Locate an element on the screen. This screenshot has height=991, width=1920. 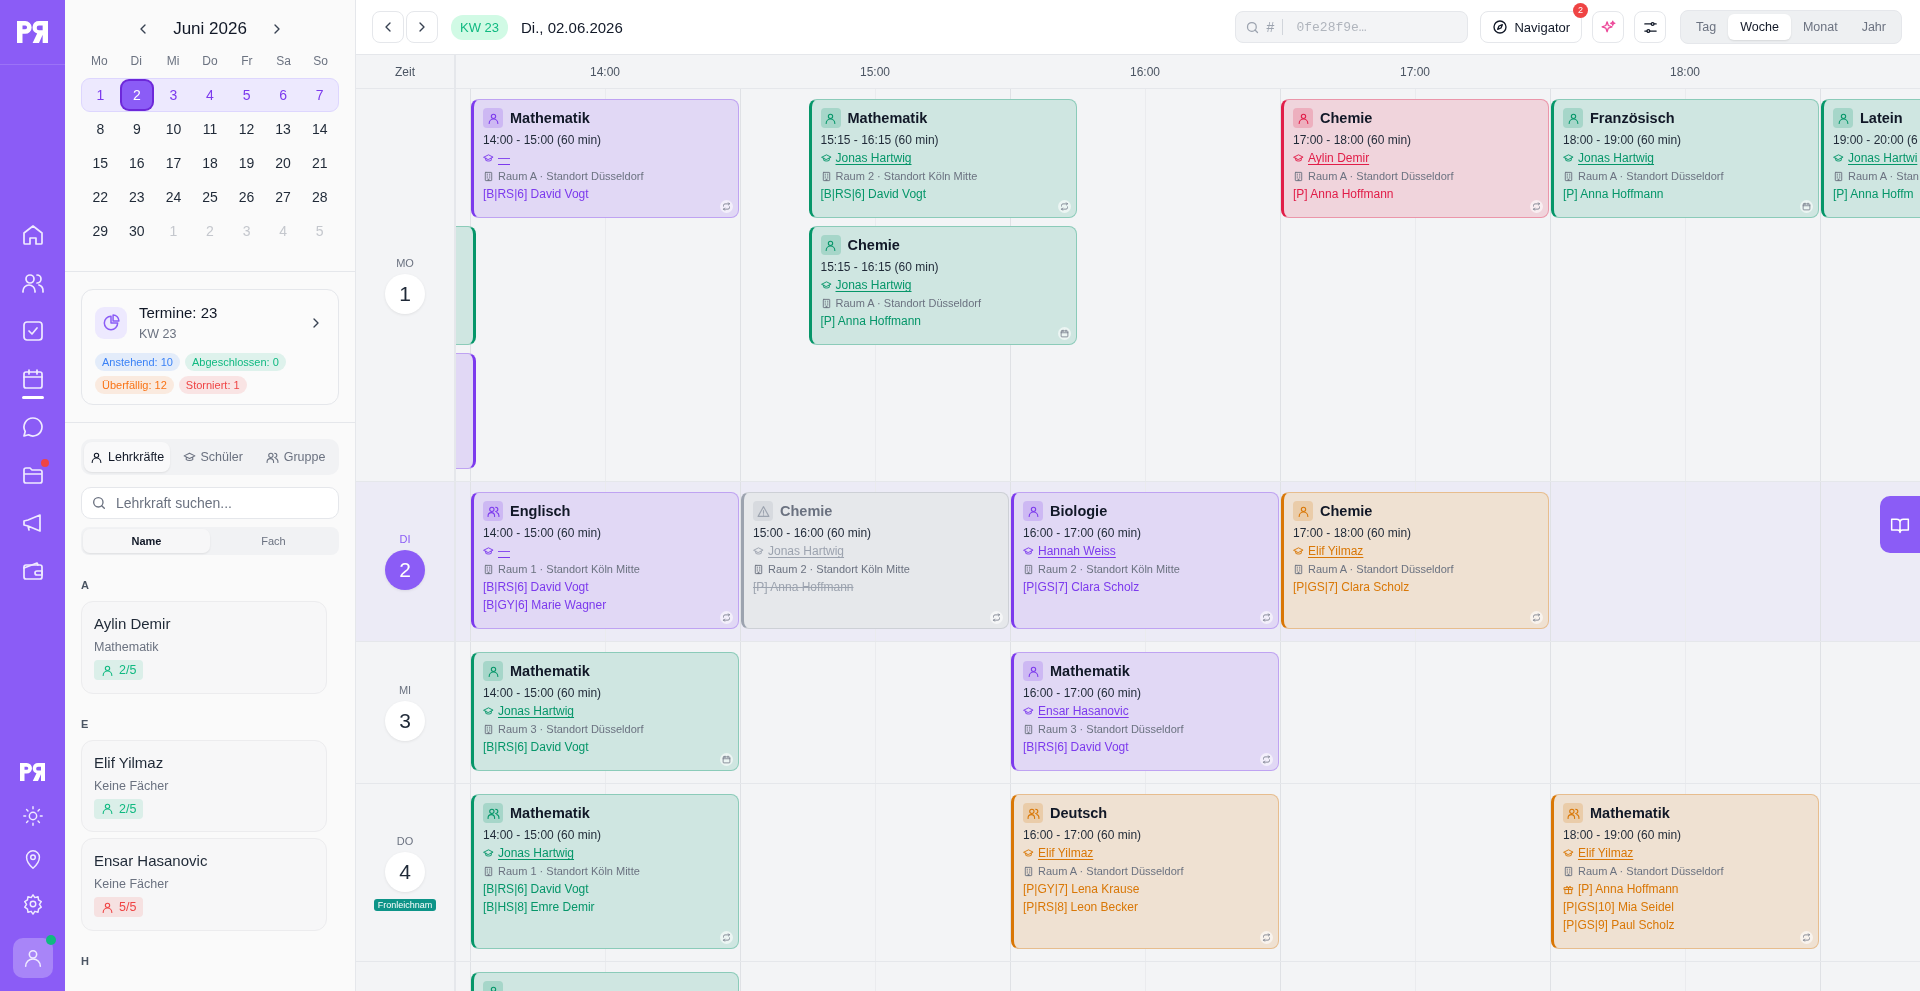
calendar-day: 16 is located at coordinates (136, 163).